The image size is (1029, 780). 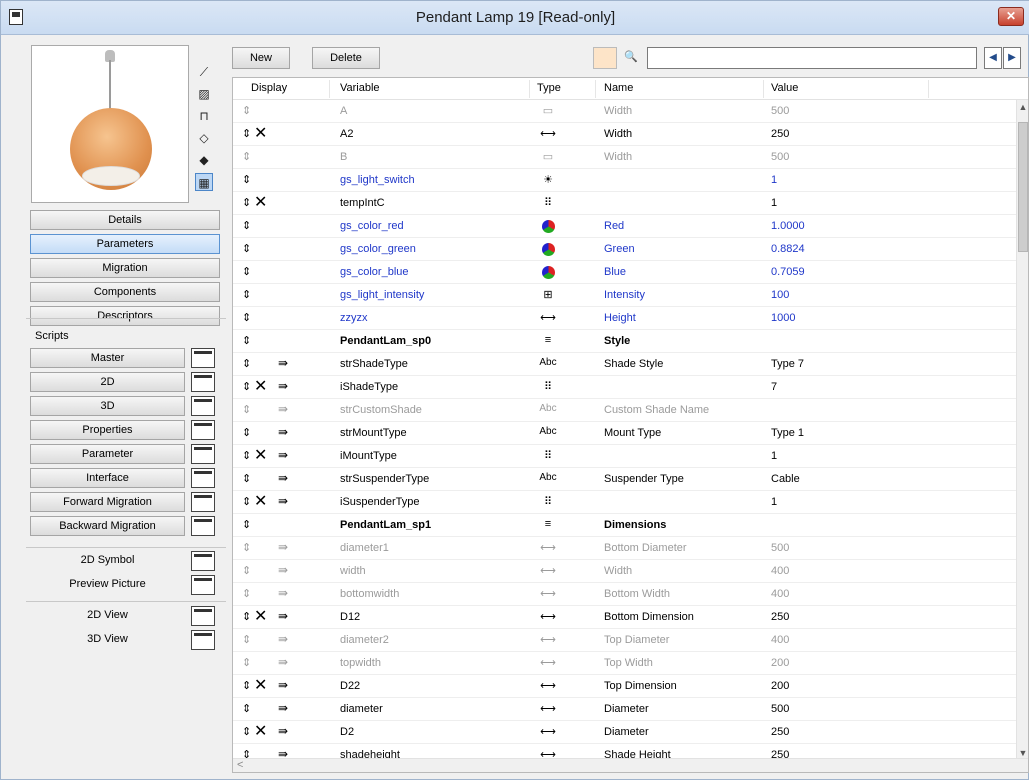 I want to click on close-button: ✕, so click(x=1011, y=16).